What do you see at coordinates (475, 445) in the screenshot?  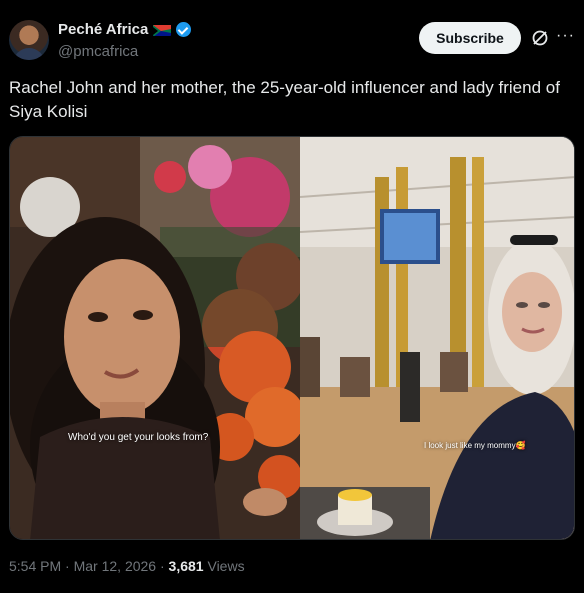 I see `media-right-caption: I look just like my mommy🥰` at bounding box center [475, 445].